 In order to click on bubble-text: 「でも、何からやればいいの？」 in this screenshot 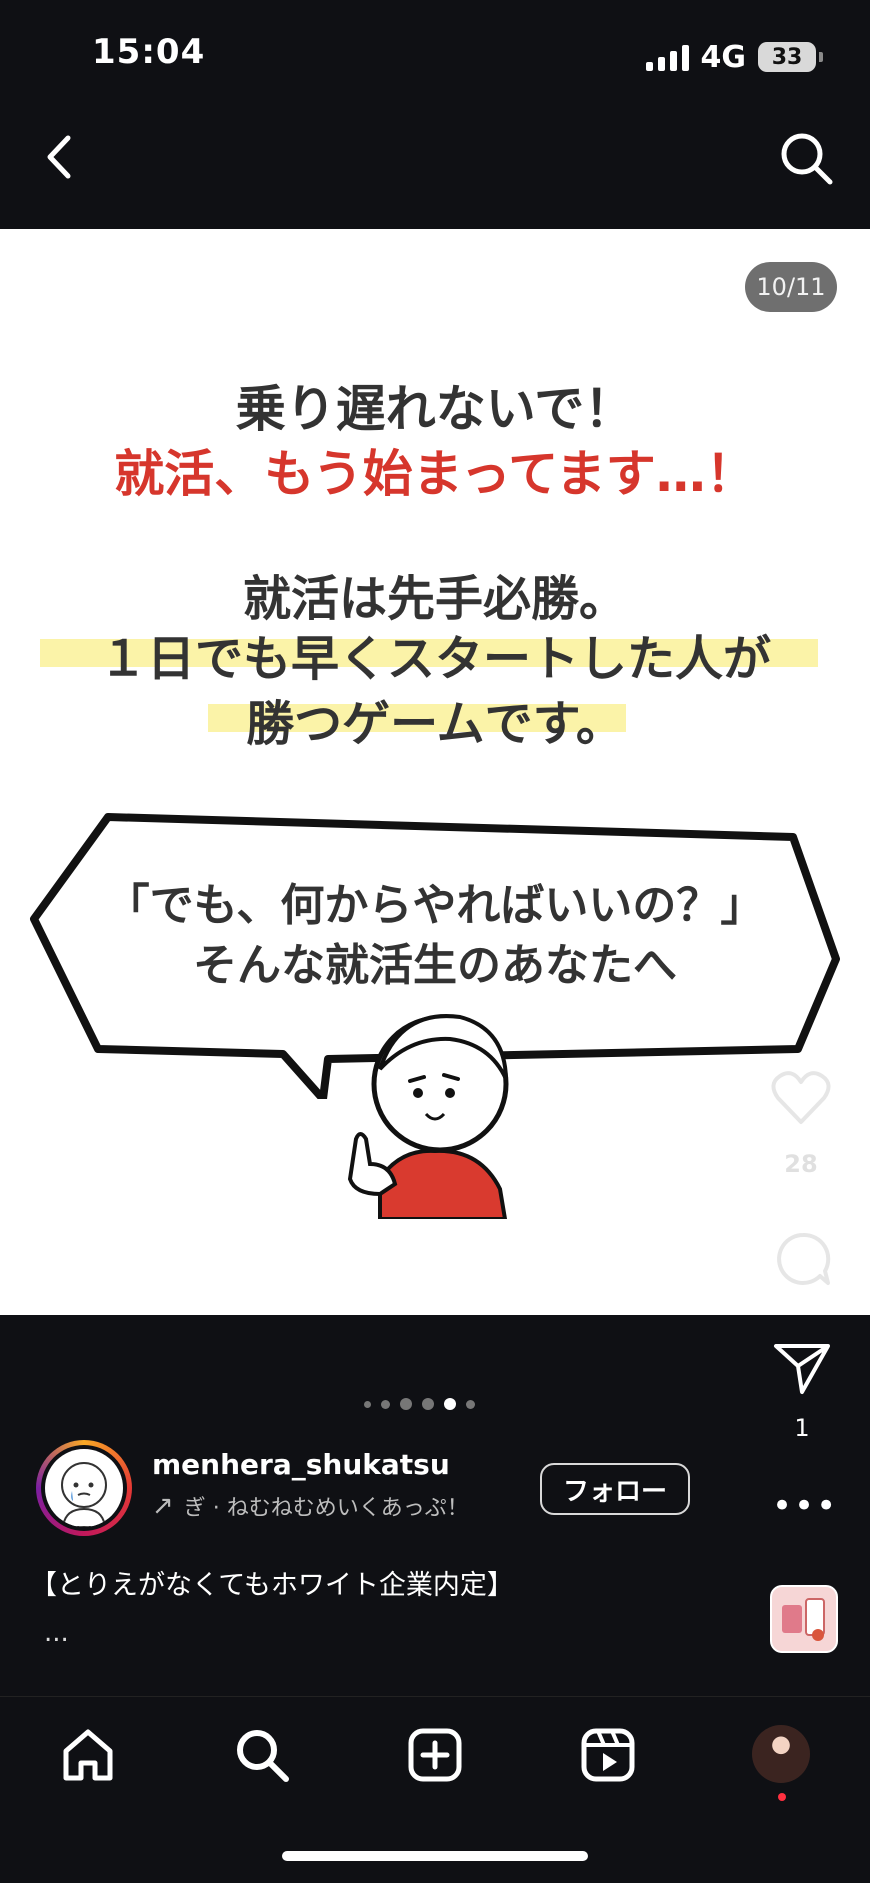, I will do `click(435, 905)`.